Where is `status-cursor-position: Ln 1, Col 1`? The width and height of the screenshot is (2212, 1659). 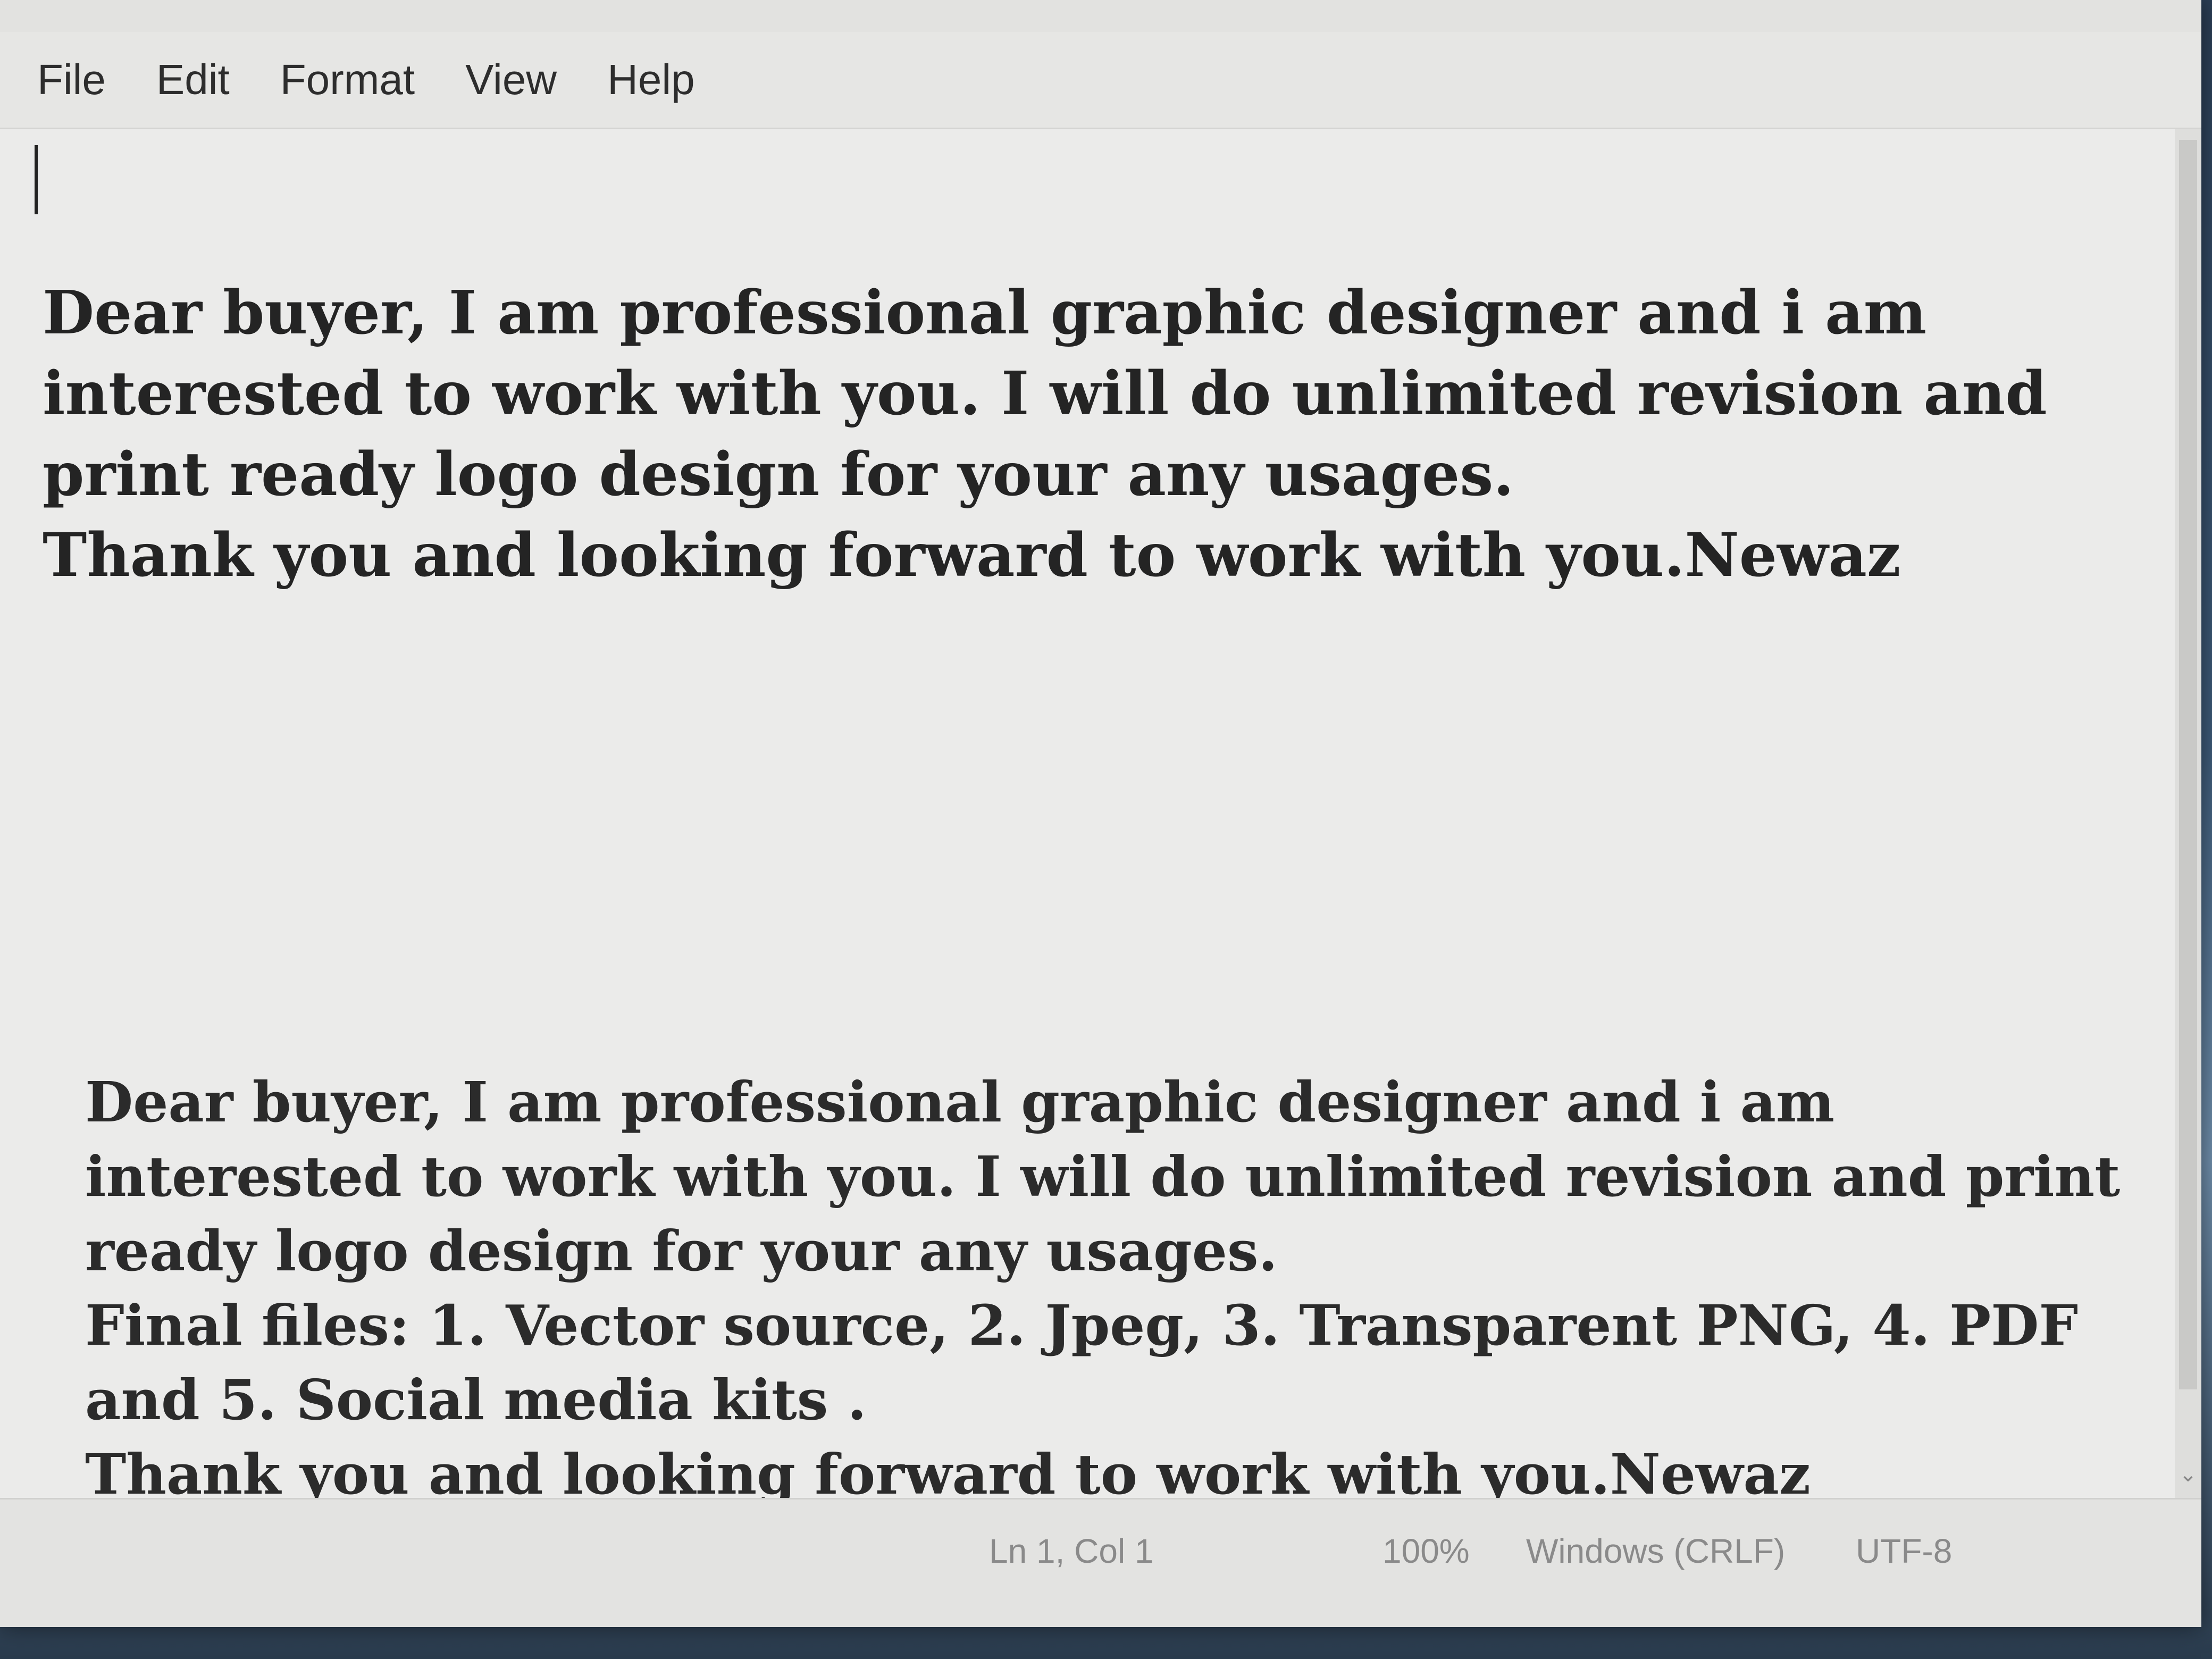 status-cursor-position: Ln 1, Col 1 is located at coordinates (1071, 1551).